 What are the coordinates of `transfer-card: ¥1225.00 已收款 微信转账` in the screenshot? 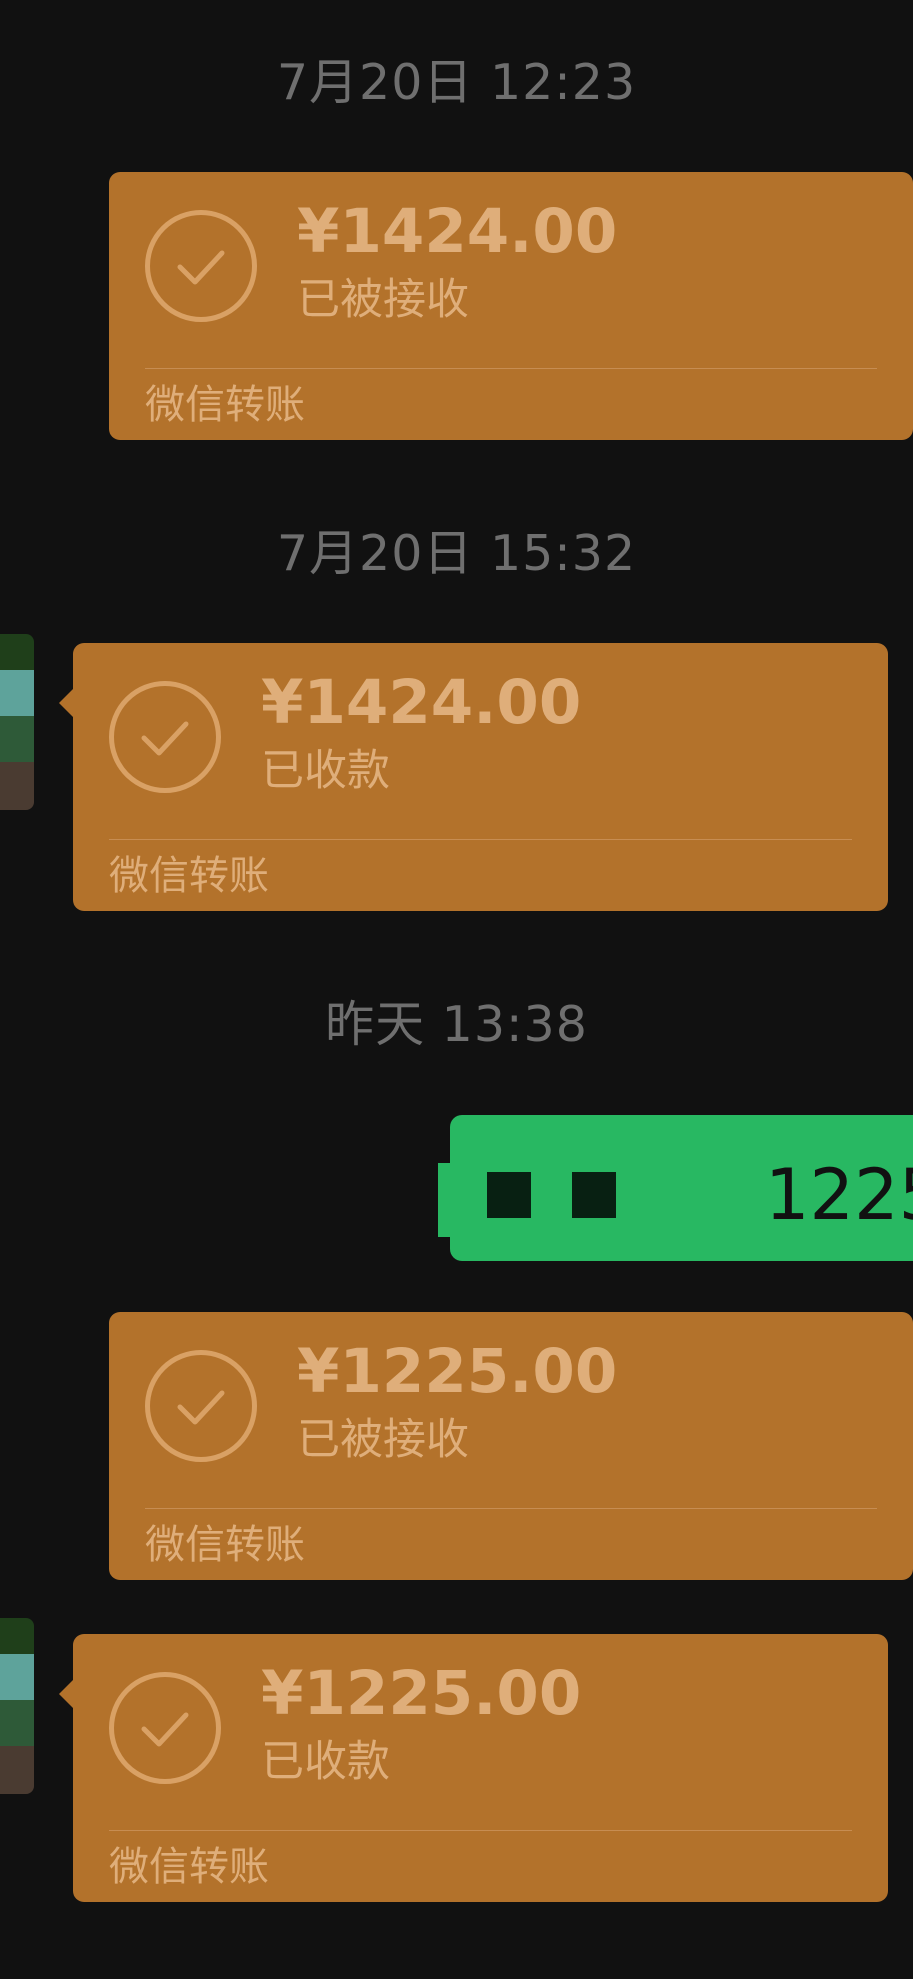 It's located at (473, 1768).